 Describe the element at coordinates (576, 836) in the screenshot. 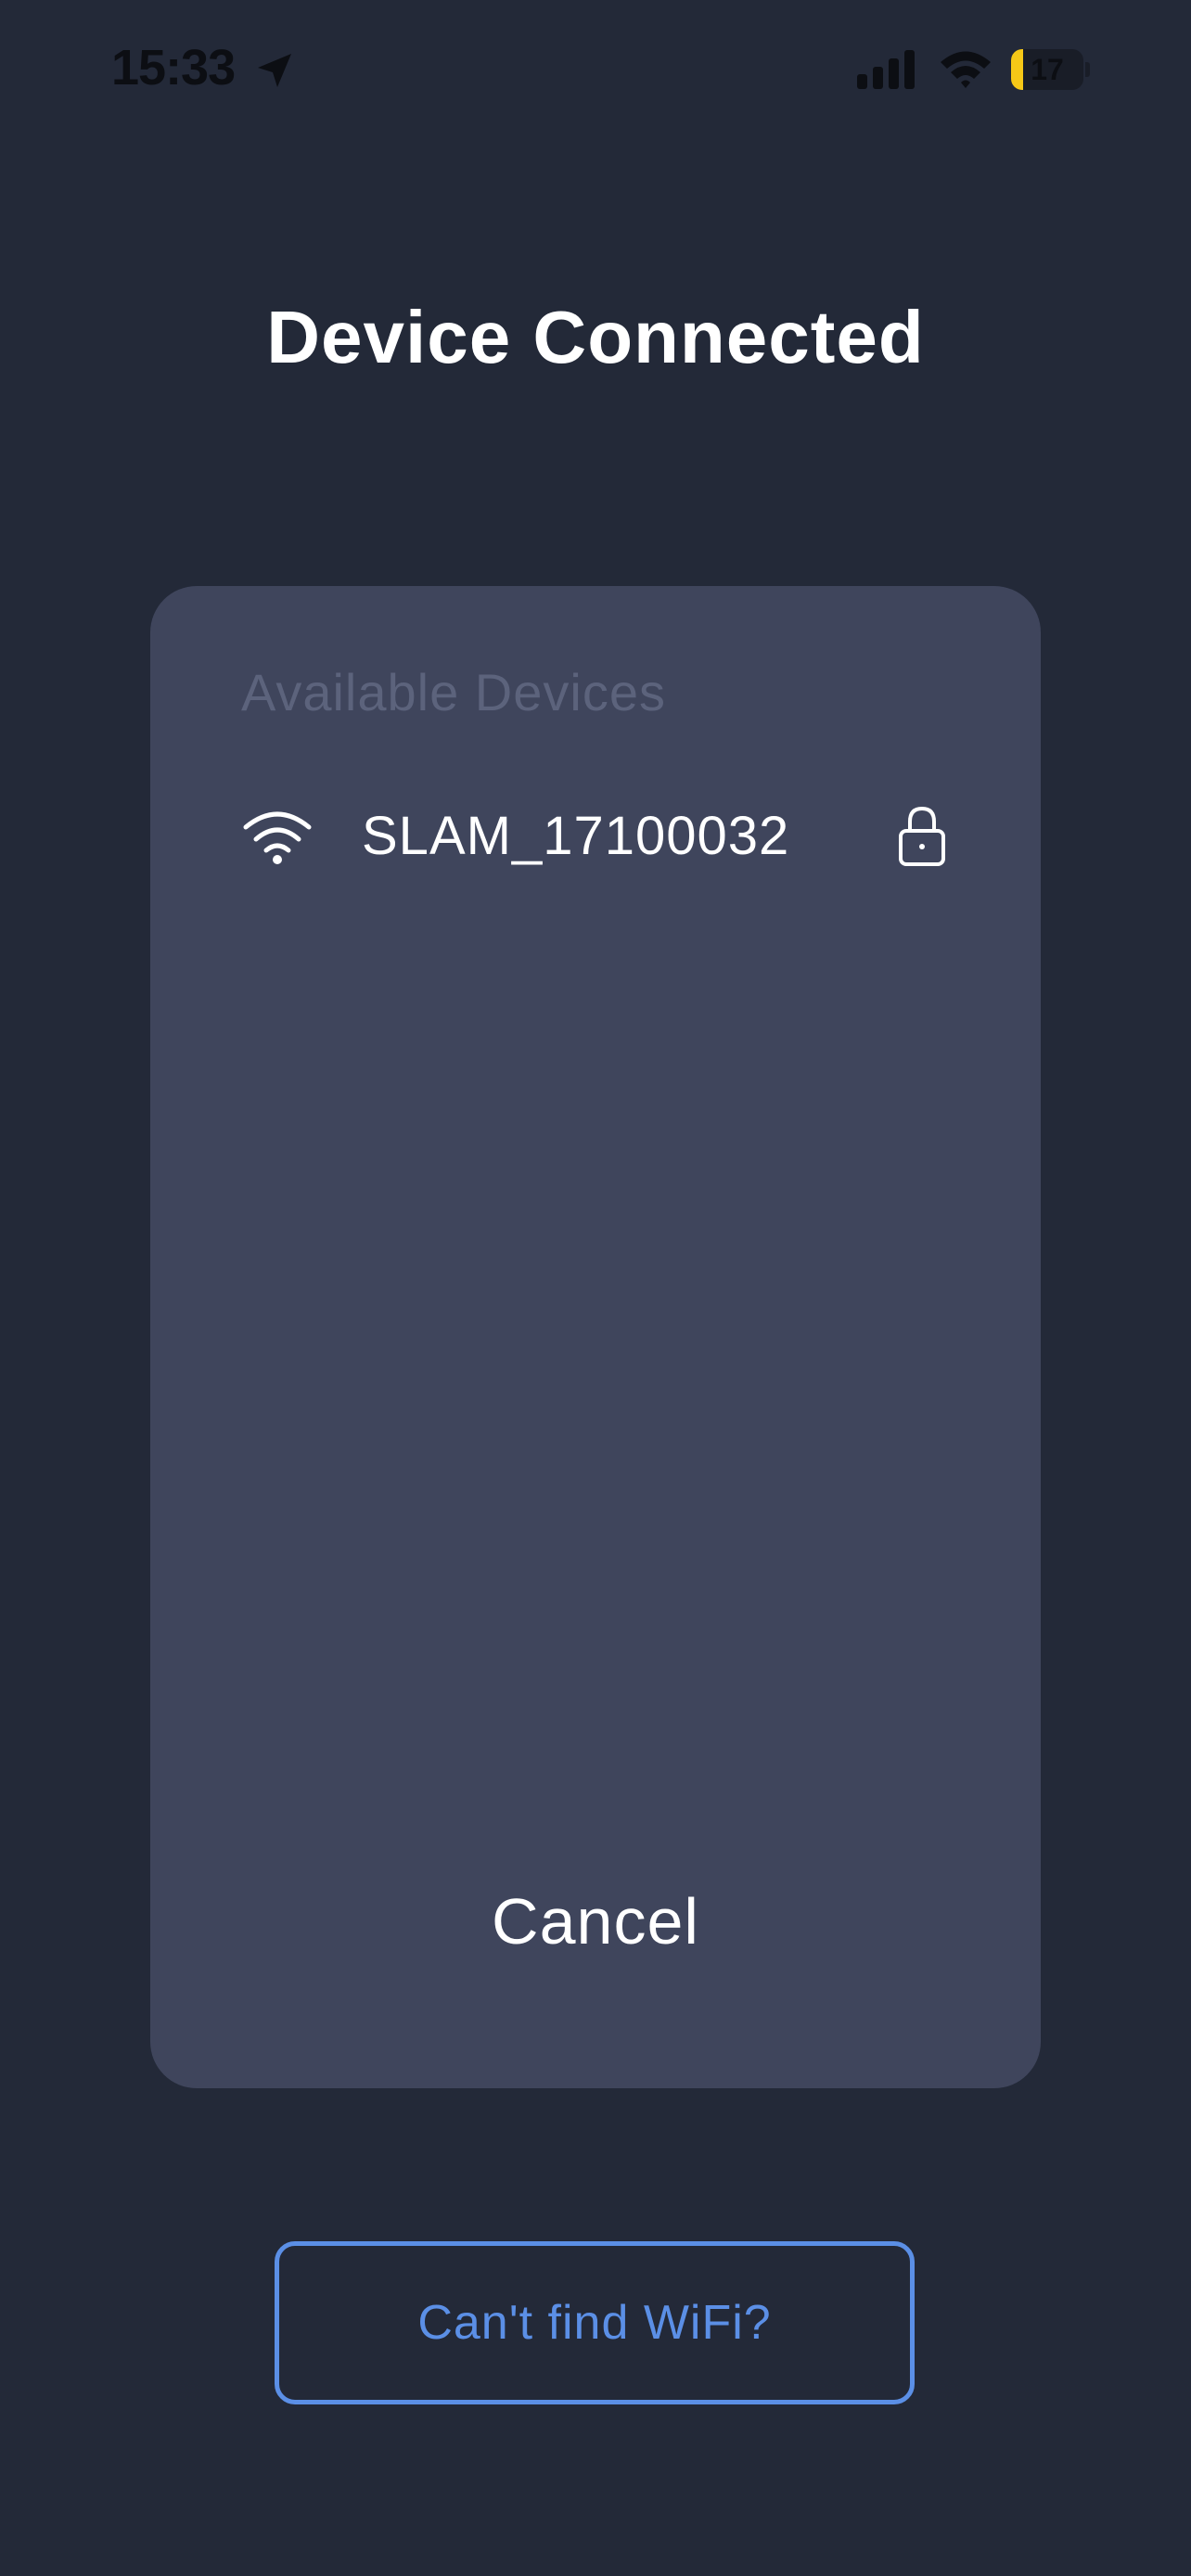

I see `device-name: SLAM_17100032` at that location.